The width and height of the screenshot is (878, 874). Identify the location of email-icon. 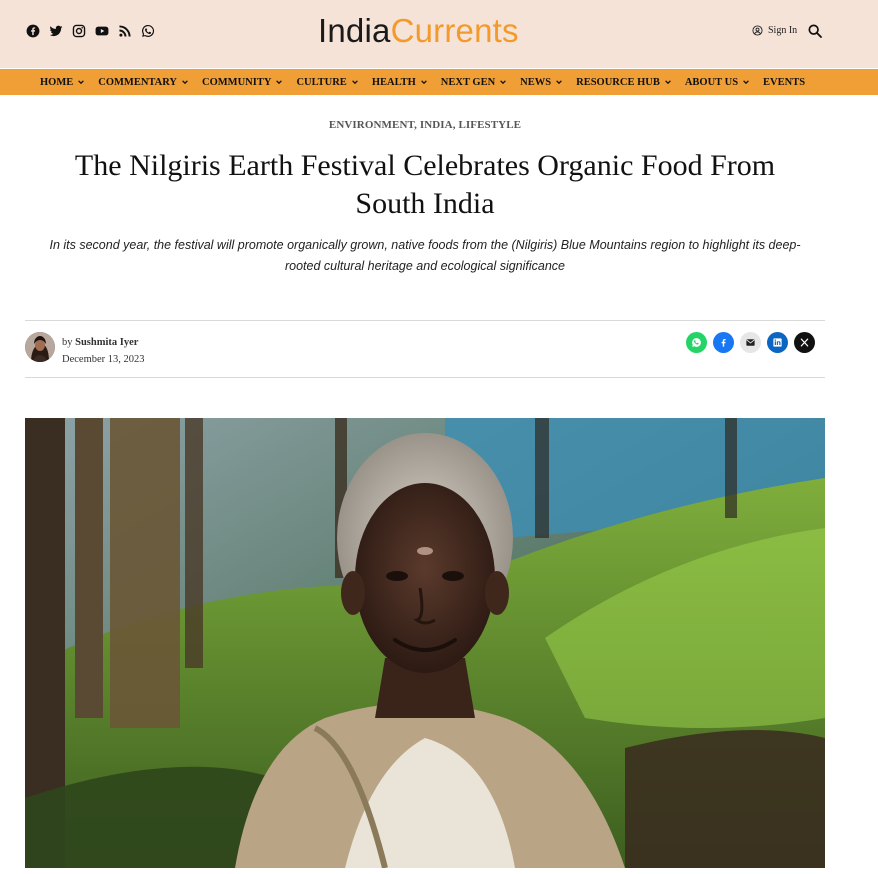
(750, 342).